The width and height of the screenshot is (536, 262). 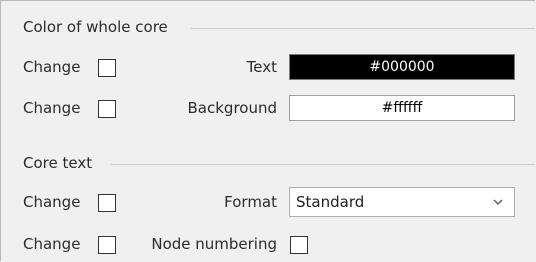 I want to click on format-label: Format, so click(x=250, y=202).